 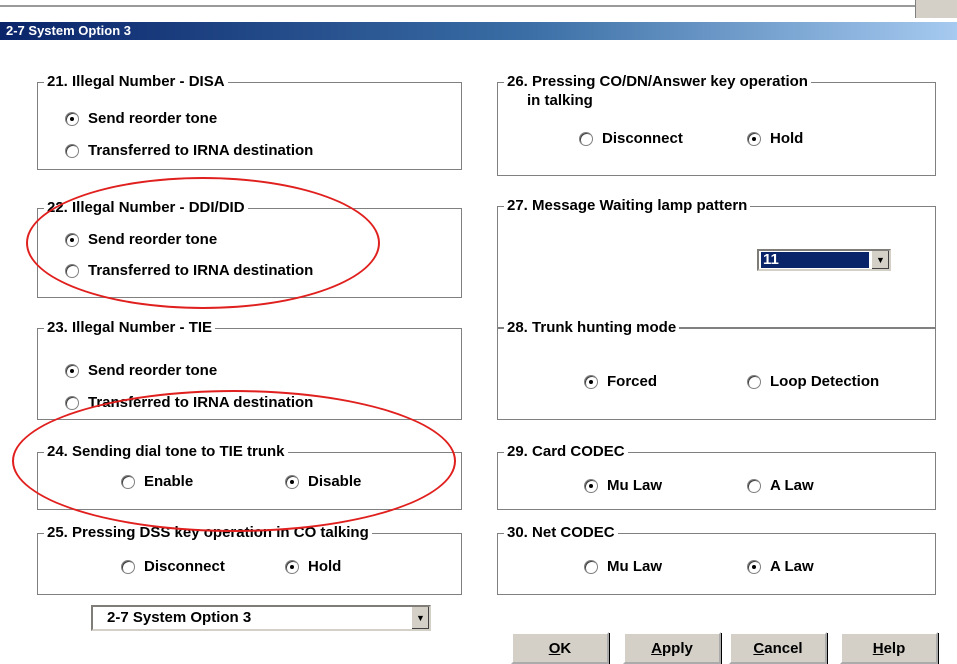 I want to click on radio-25-disconnect: Disconnect, so click(x=173, y=566).